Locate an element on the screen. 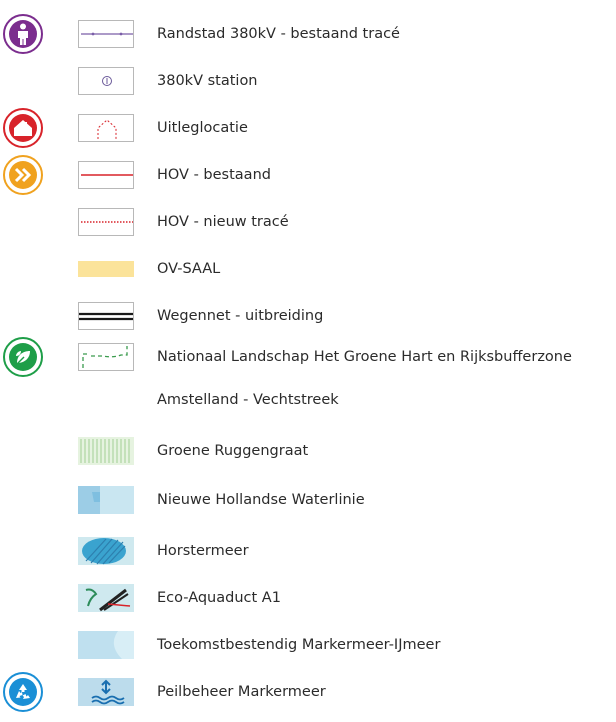 Image resolution: width=616 pixels, height=722 pixels. blue-polder-swatch is located at coordinates (106, 551).